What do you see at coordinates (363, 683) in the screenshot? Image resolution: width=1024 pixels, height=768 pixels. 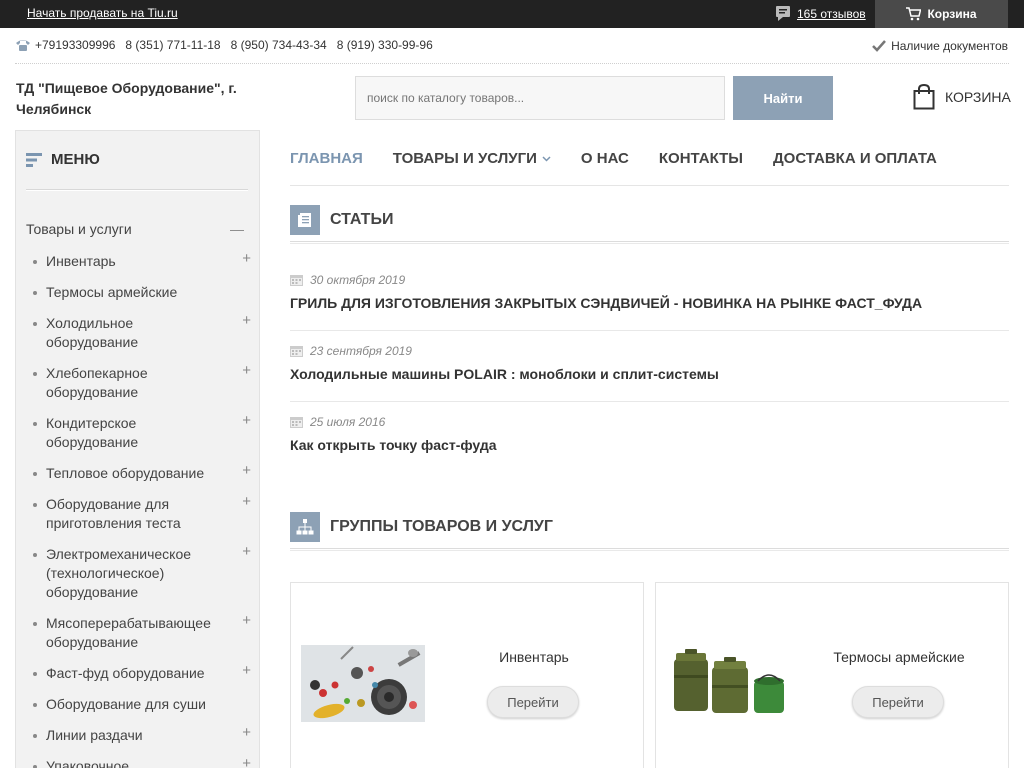 I see `kitchen-utensils-image` at bounding box center [363, 683].